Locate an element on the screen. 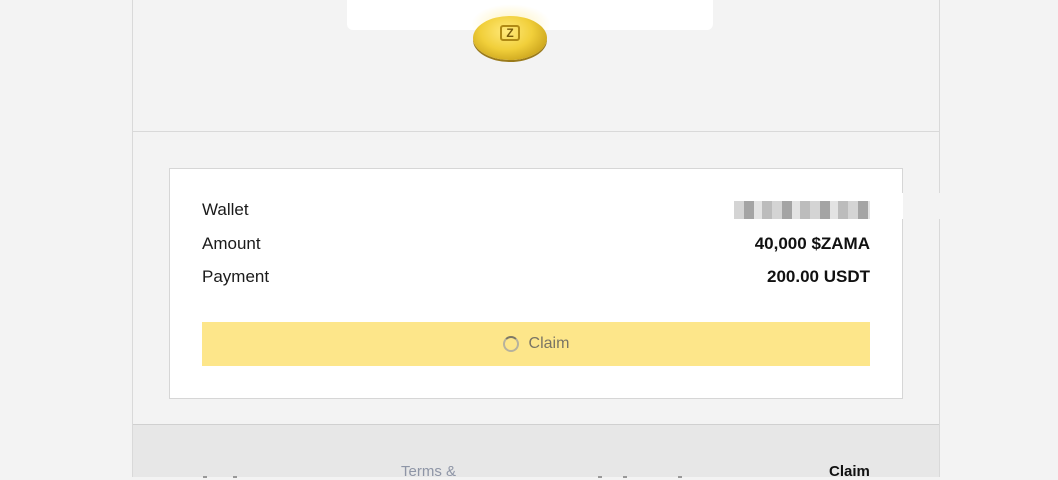 This screenshot has width=1058, height=480. wallet-row: Wallet is located at coordinates (536, 210).